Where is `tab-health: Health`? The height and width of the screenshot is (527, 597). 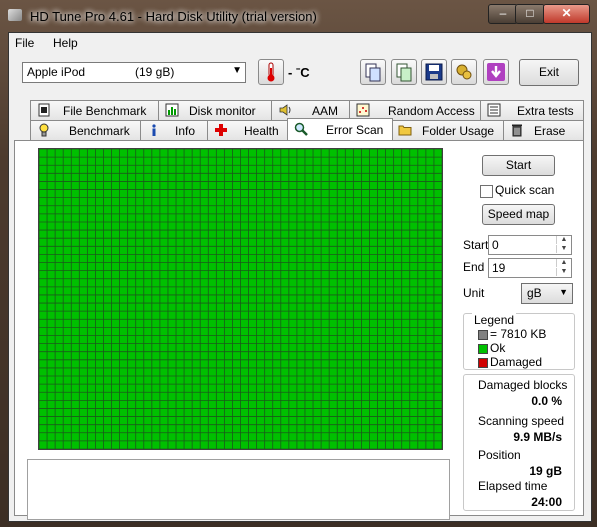
tab-health: Health is located at coordinates (248, 130).